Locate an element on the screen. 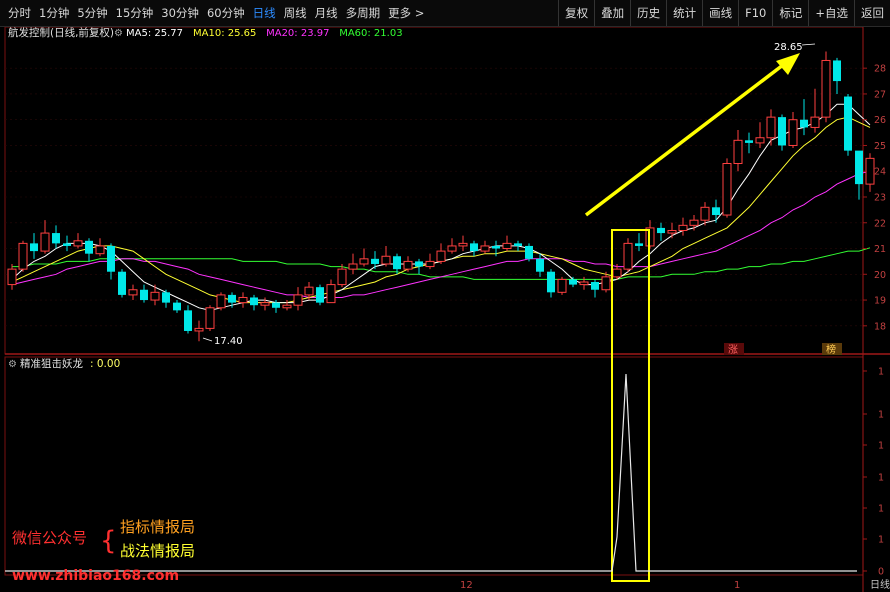  toolbar-button-3: 统计 is located at coordinates (684, 13).